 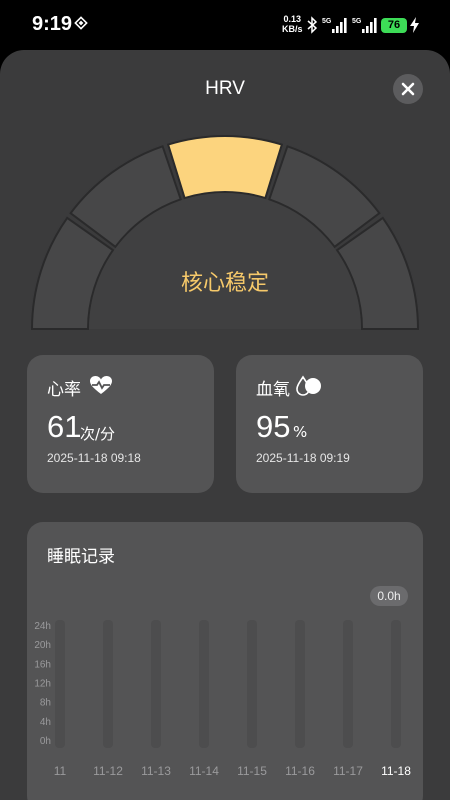 I want to click on y-tick-label: 24h, so click(x=42, y=626).